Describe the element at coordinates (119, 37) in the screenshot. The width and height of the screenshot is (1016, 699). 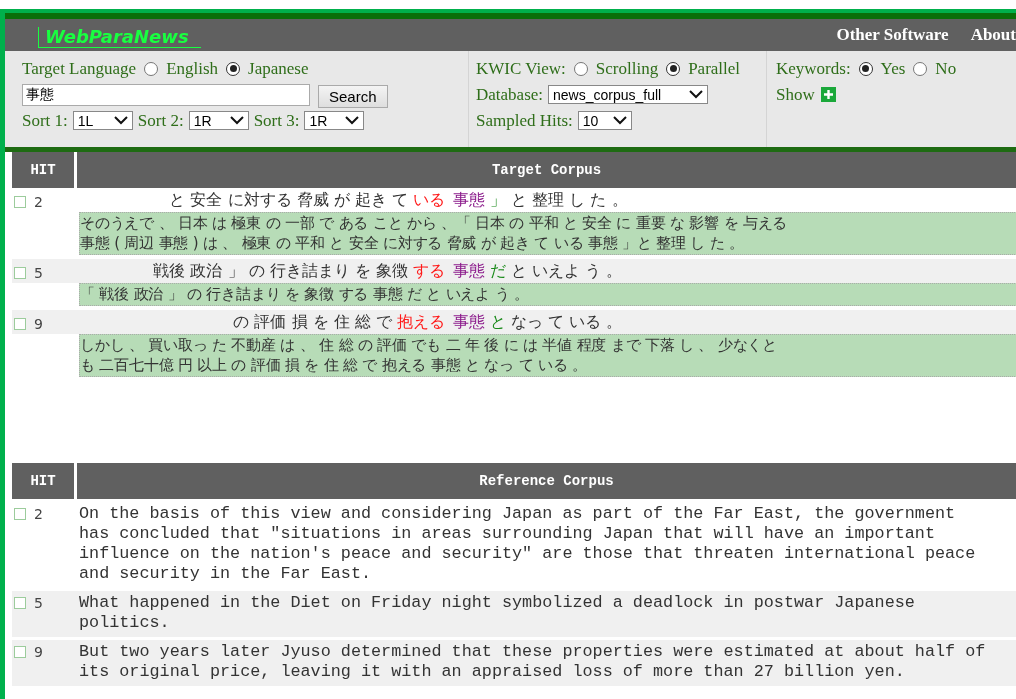
I see `logo: WebParaNews` at that location.